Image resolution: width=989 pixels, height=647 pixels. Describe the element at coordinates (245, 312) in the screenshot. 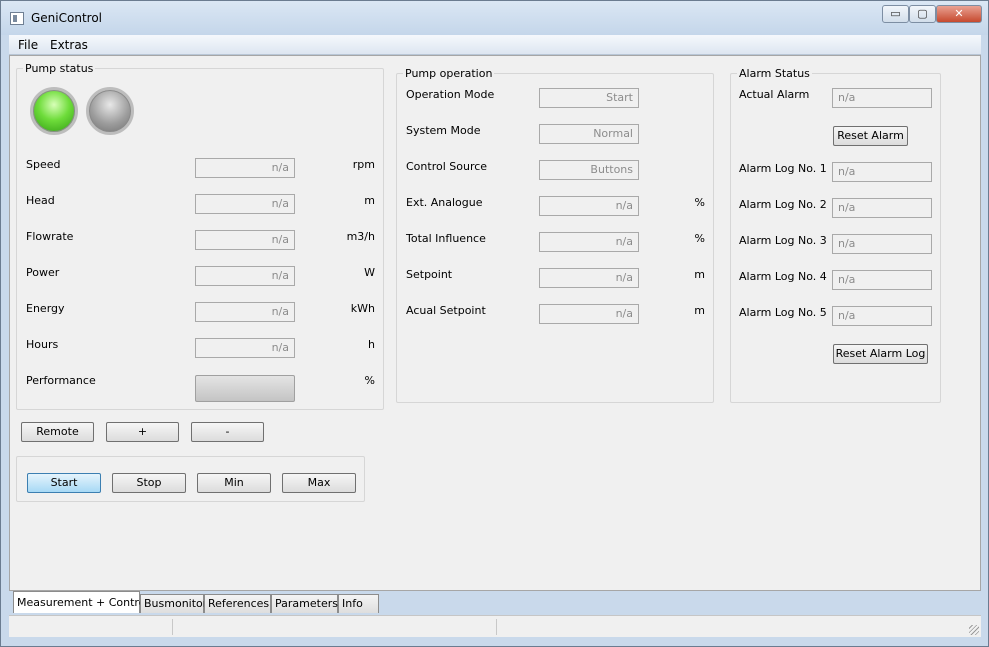

I see `energy-field: n/a` at that location.